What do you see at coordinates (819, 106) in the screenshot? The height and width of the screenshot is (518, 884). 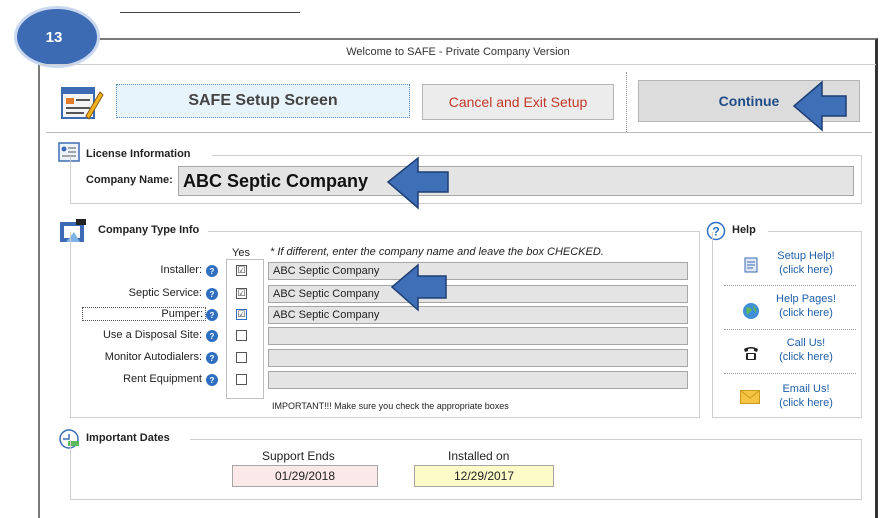 I see `continue-arrow-icon` at bounding box center [819, 106].